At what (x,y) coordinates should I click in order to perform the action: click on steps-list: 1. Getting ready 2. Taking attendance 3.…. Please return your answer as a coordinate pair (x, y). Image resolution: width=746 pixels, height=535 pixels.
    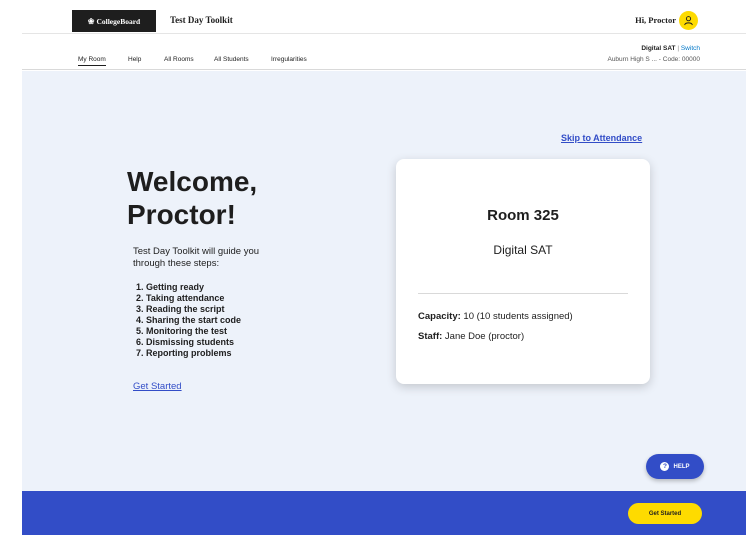
    Looking at the image, I should click on (188, 320).